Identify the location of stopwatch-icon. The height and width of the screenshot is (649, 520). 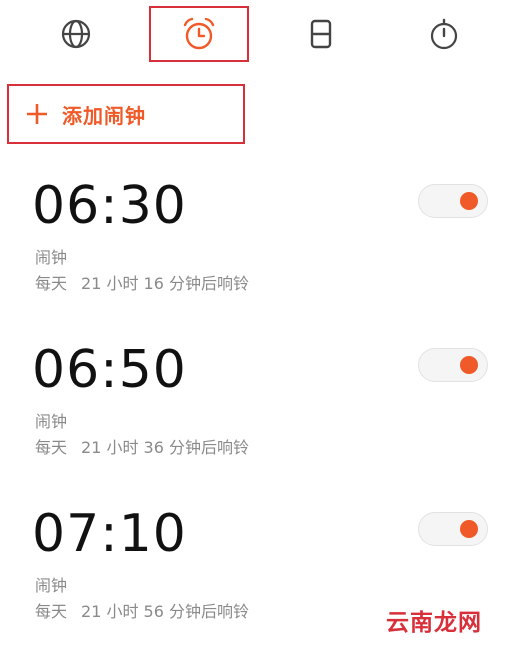
(444, 34).